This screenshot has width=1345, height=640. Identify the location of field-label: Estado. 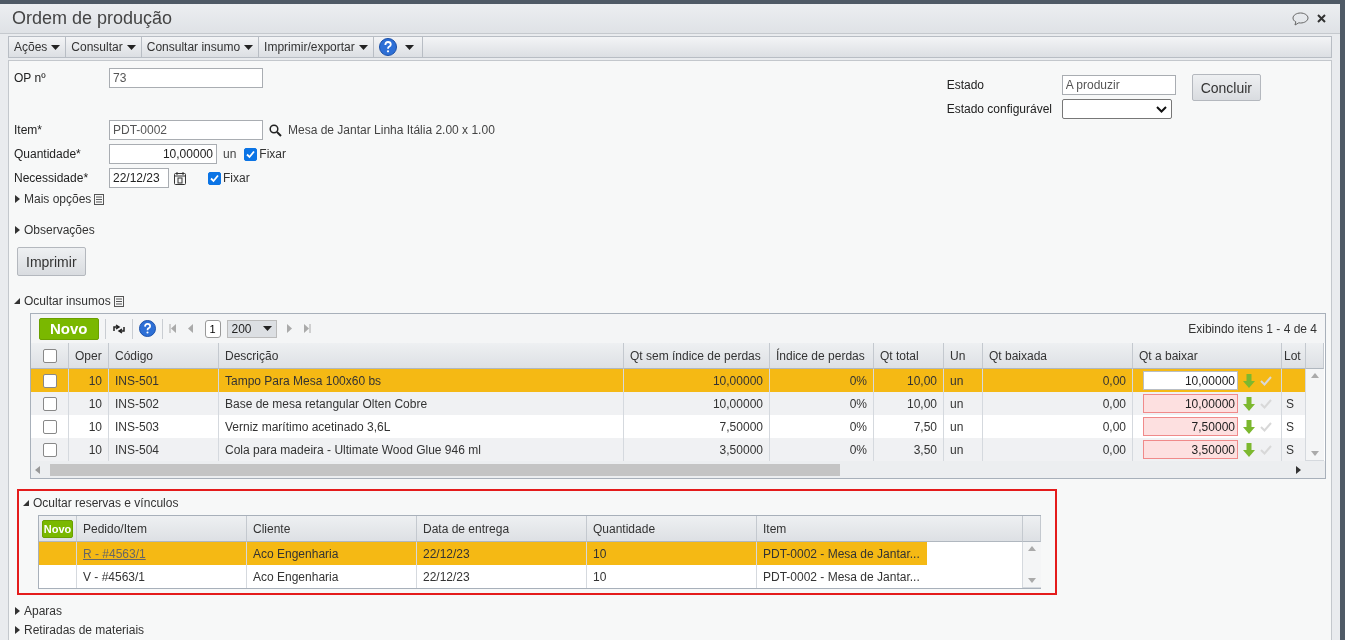
(965, 85).